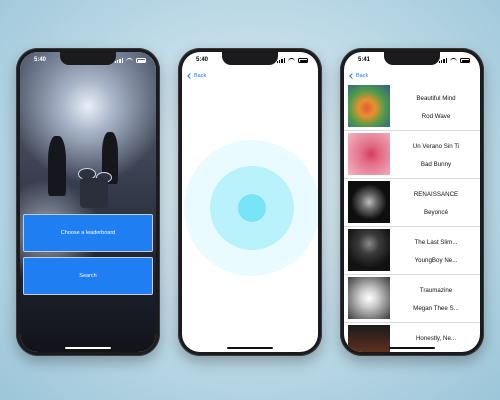 The image size is (500, 400). What do you see at coordinates (436, 164) in the screenshot?
I see `album-artist: Bad Bunny` at bounding box center [436, 164].